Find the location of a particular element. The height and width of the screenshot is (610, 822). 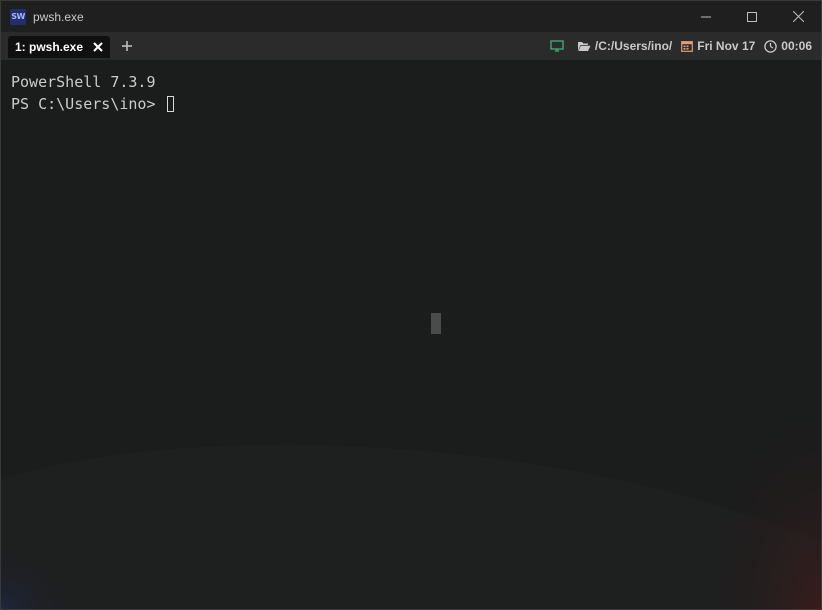

minimize-button is located at coordinates (706, 16).